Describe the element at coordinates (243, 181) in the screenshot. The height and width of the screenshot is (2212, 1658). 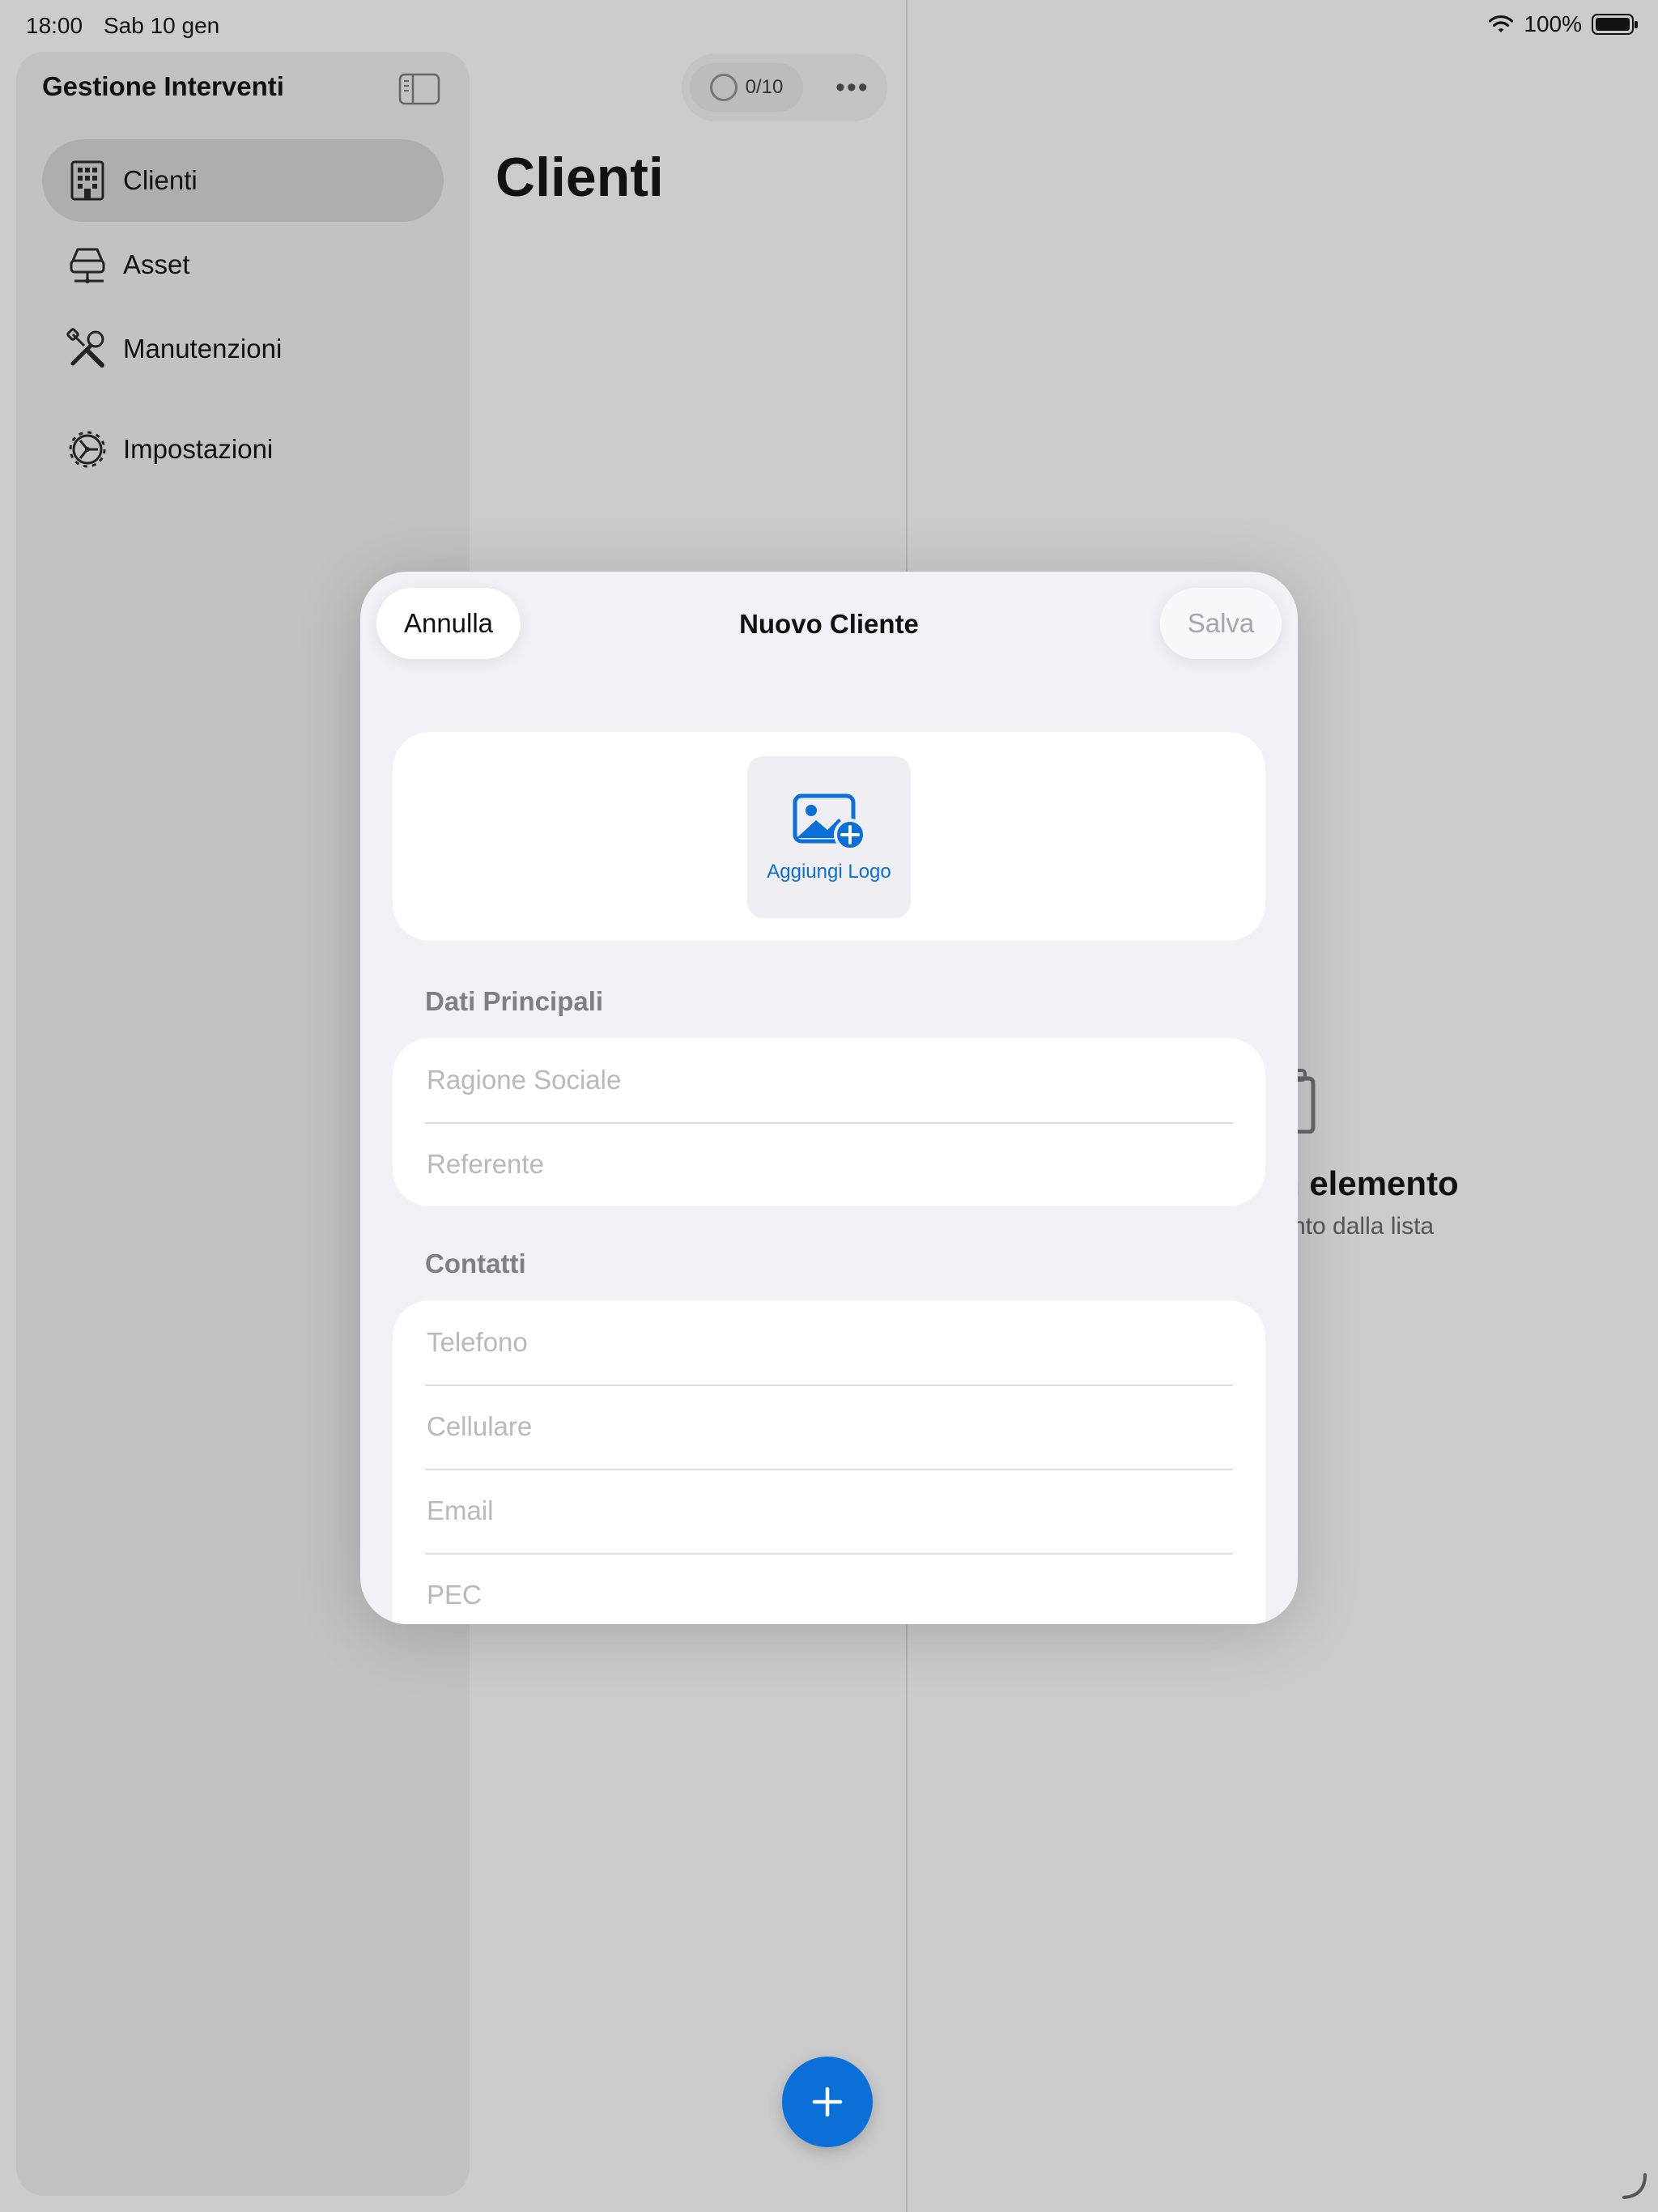
I see `sidebar-item-clienti: Clienti` at that location.